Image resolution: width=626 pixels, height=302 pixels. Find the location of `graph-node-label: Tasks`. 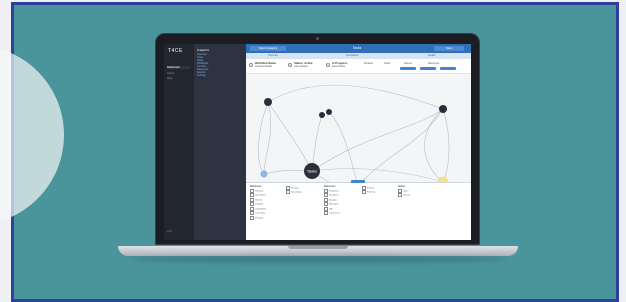

graph-node-label: Tasks is located at coordinates (312, 171).